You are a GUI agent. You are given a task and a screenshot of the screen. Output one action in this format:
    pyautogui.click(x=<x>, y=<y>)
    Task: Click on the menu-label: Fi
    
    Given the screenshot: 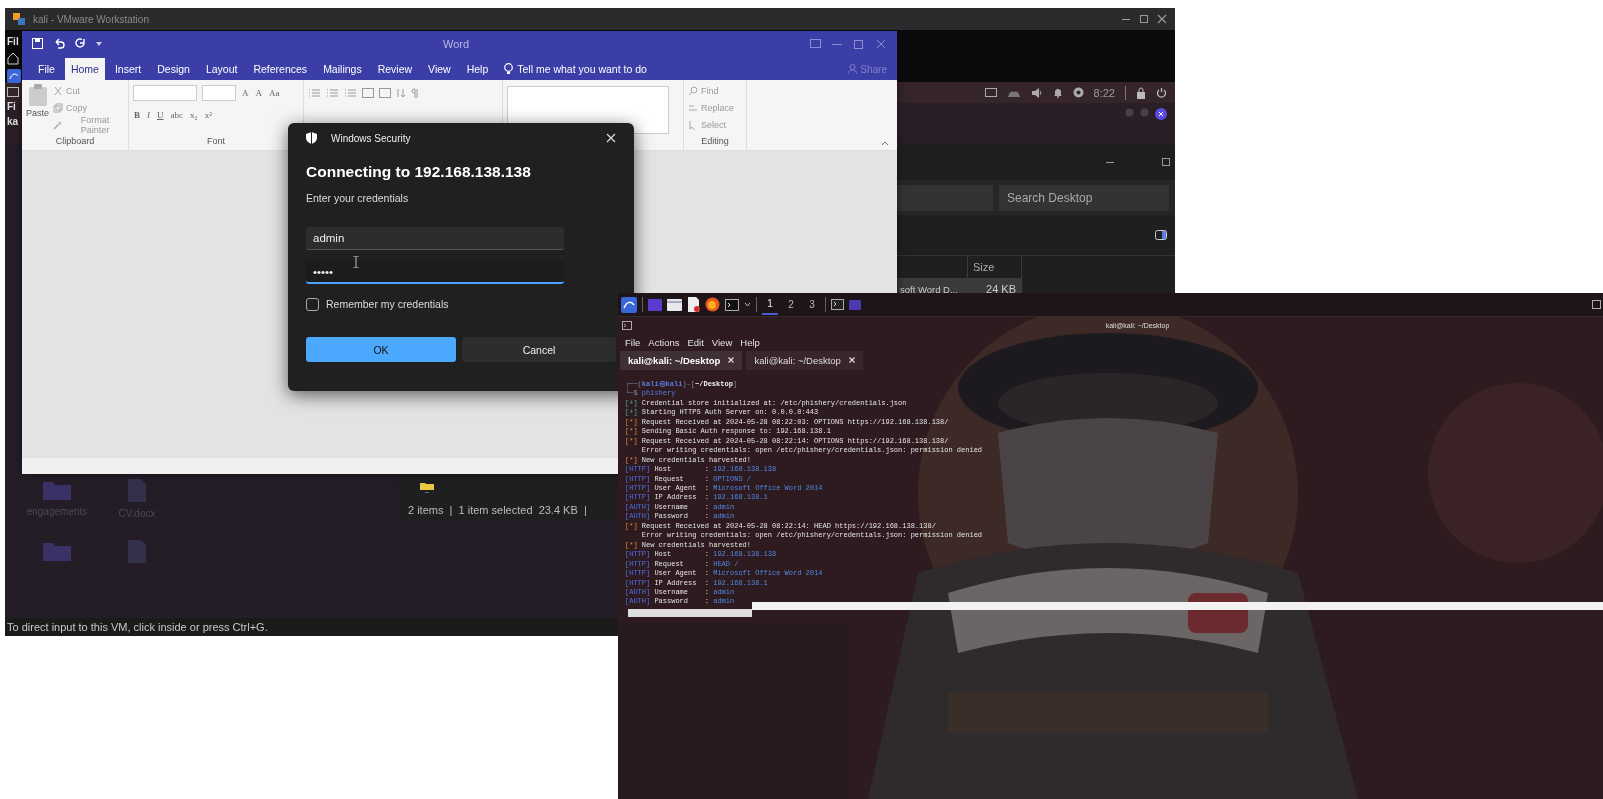 What is the action you would take?
    pyautogui.click(x=11, y=106)
    